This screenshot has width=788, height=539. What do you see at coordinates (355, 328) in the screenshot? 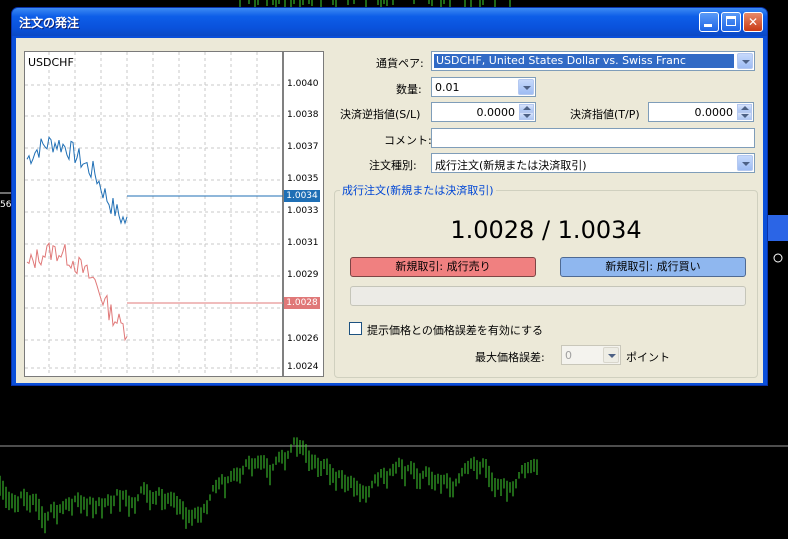
I see `deviation-checkbox` at bounding box center [355, 328].